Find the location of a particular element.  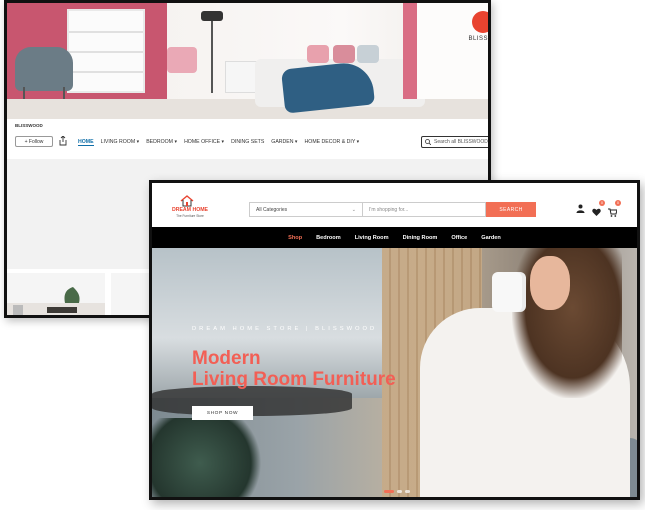

wishlist-button: 0 is located at coordinates (598, 208).